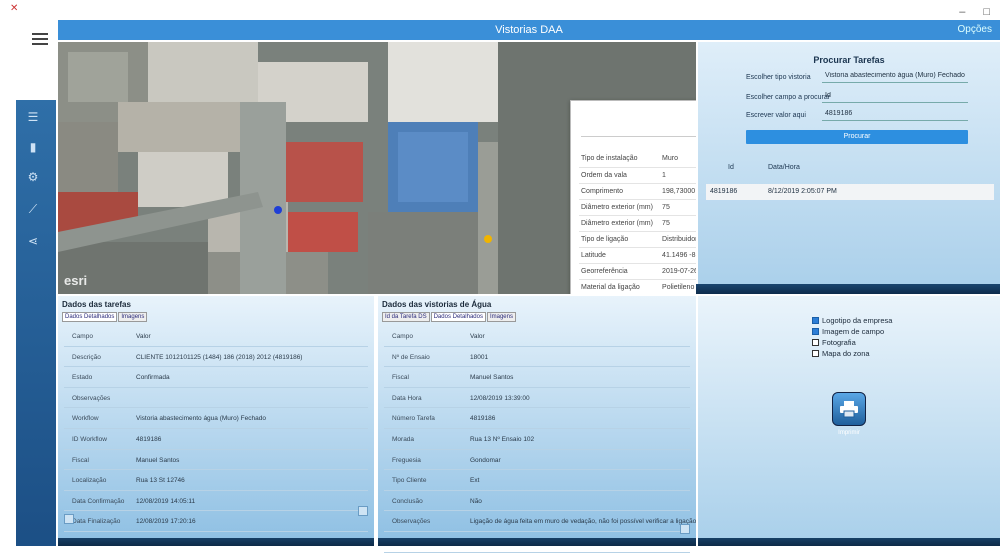 The image size is (1000, 553). Describe the element at coordinates (637, 175) in the screenshot. I see `popup-row: Ordem da vala 1` at that location.